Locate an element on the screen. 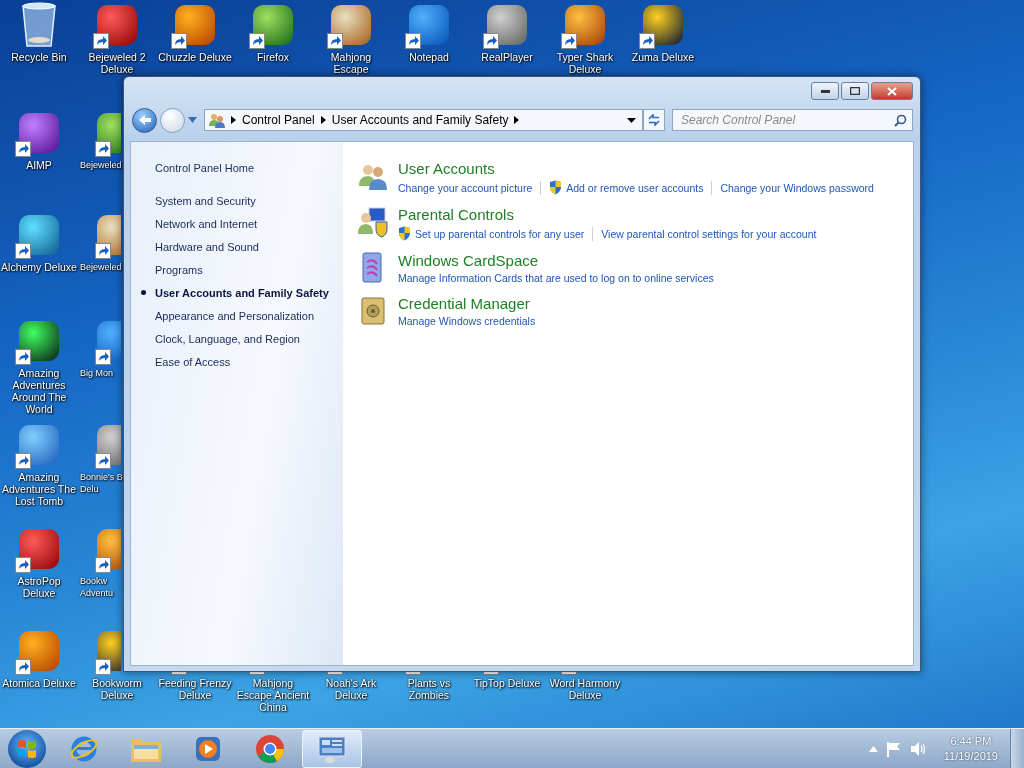  breadcrumb-item: User Accounts and Family Safety is located at coordinates (420, 120).